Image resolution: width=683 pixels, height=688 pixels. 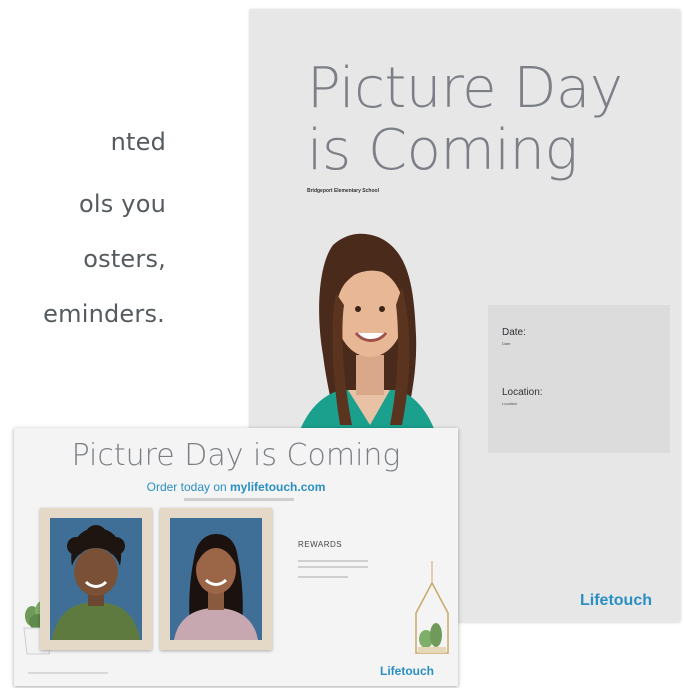 I want to click on intro-line: osters,, so click(x=124, y=259).